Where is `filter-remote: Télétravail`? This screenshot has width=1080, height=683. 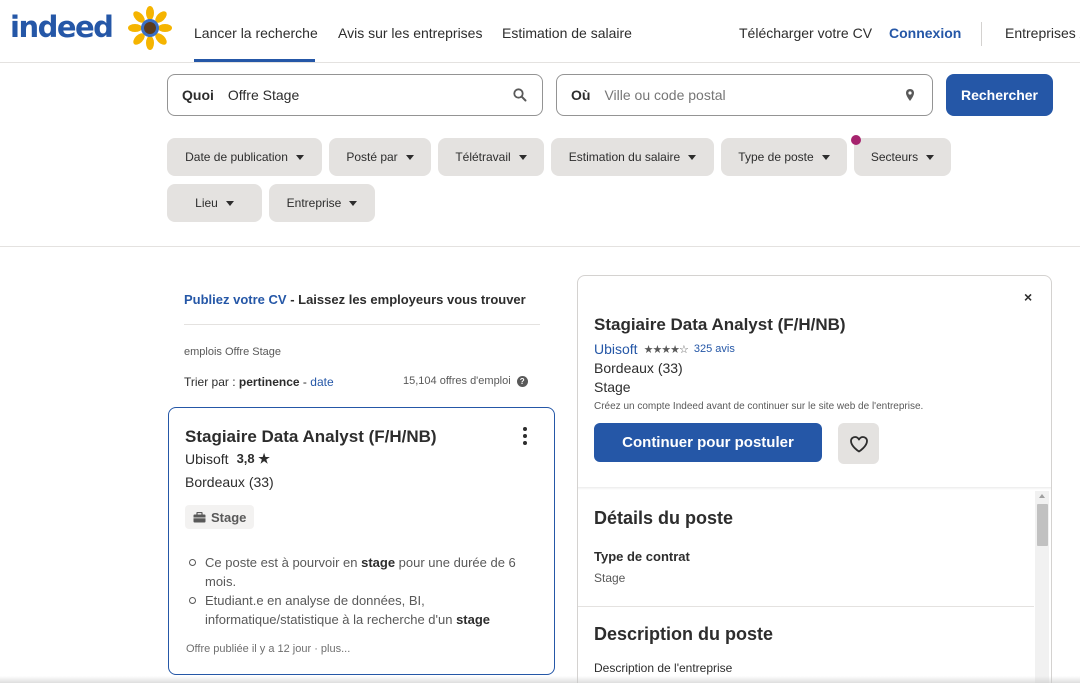 filter-remote: Télétravail is located at coordinates (491, 157).